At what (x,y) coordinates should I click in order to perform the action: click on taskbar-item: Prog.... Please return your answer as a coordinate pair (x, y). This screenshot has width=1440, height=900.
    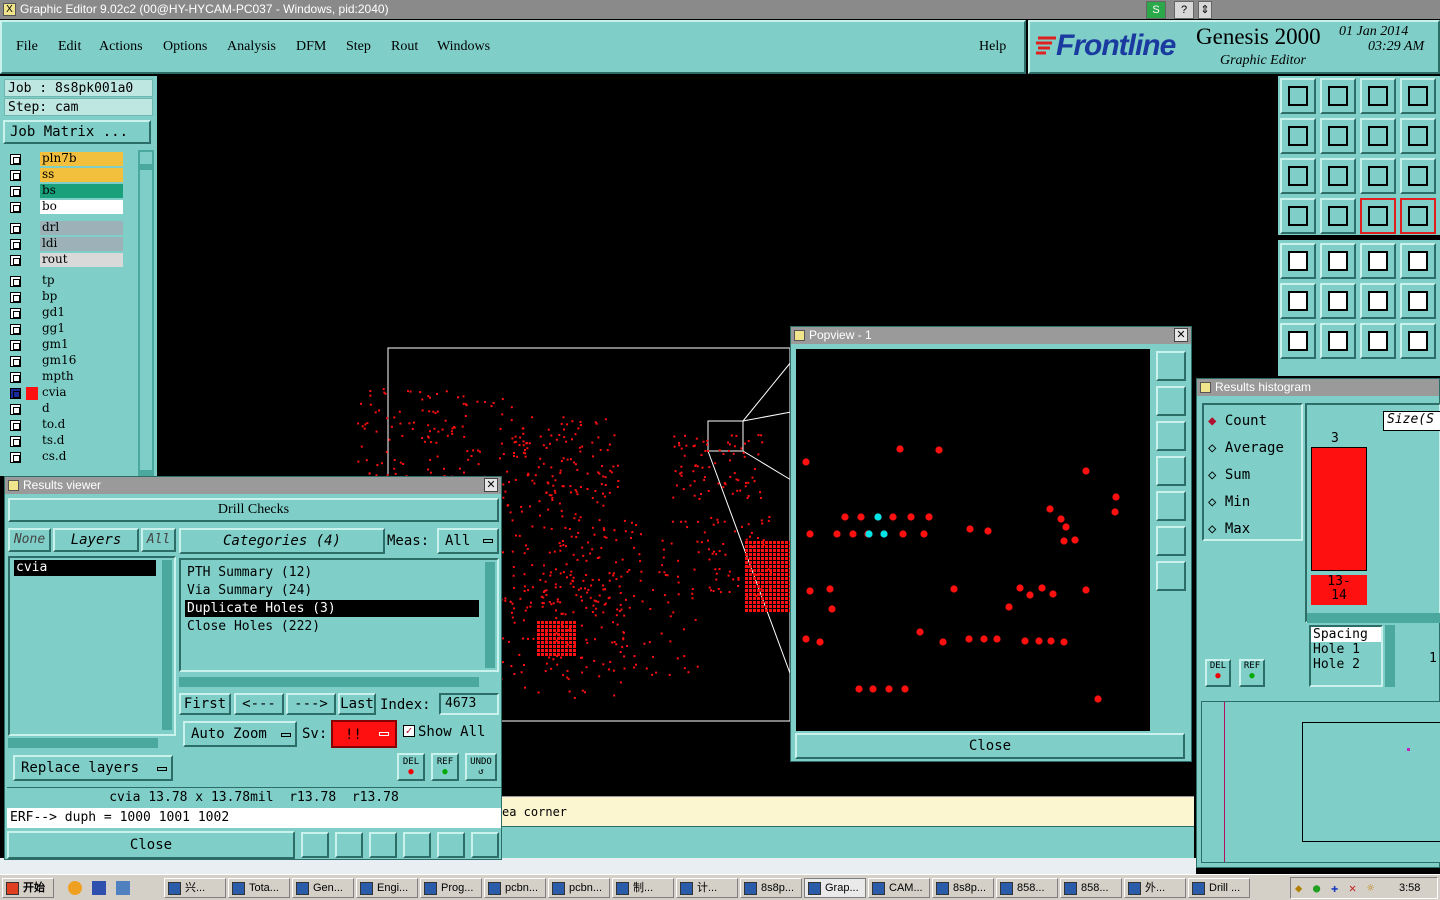
    Looking at the image, I should click on (451, 888).